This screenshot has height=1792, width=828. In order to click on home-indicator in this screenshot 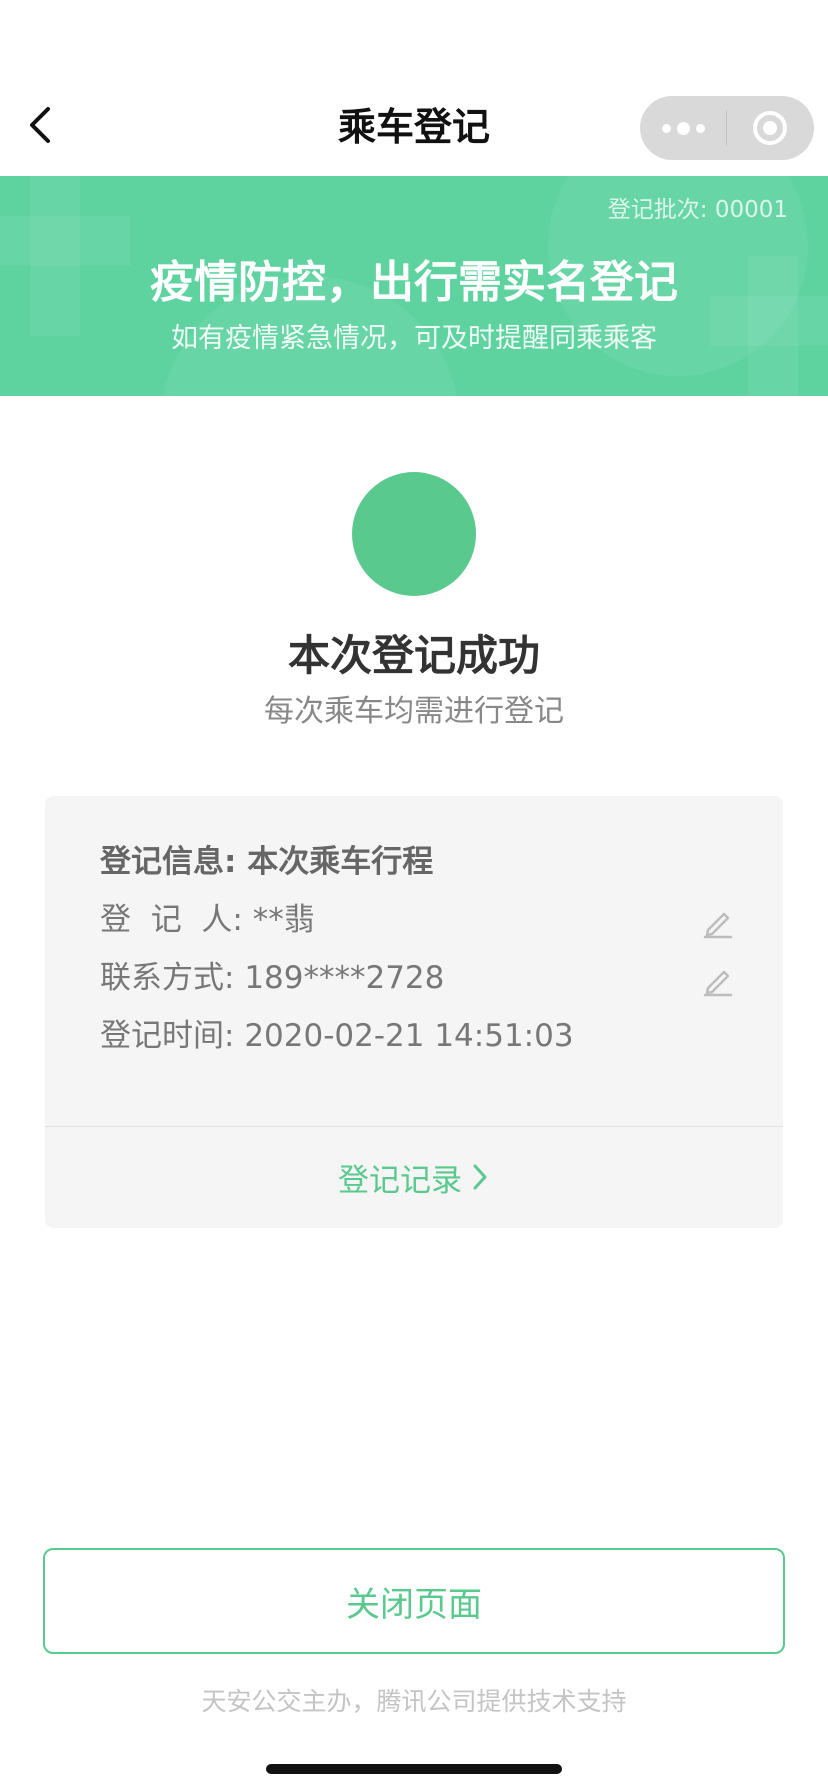, I will do `click(414, 1769)`.